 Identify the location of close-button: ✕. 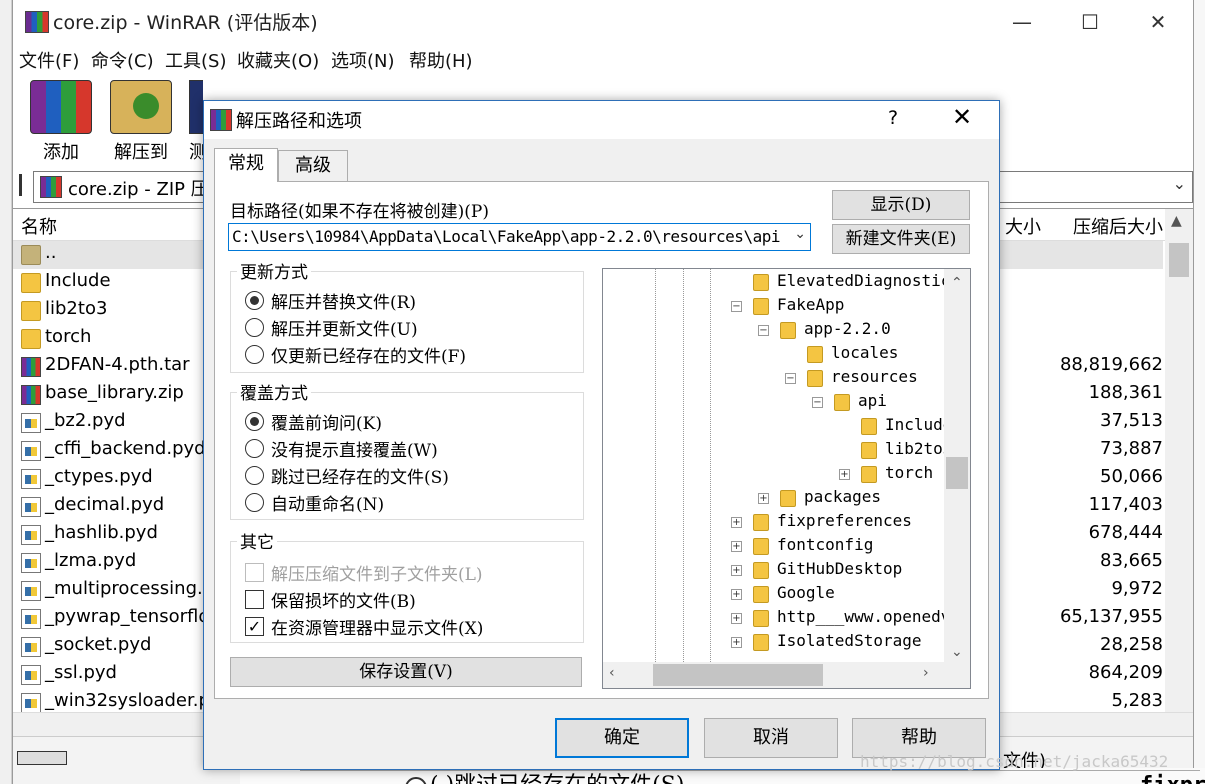
(1158, 22).